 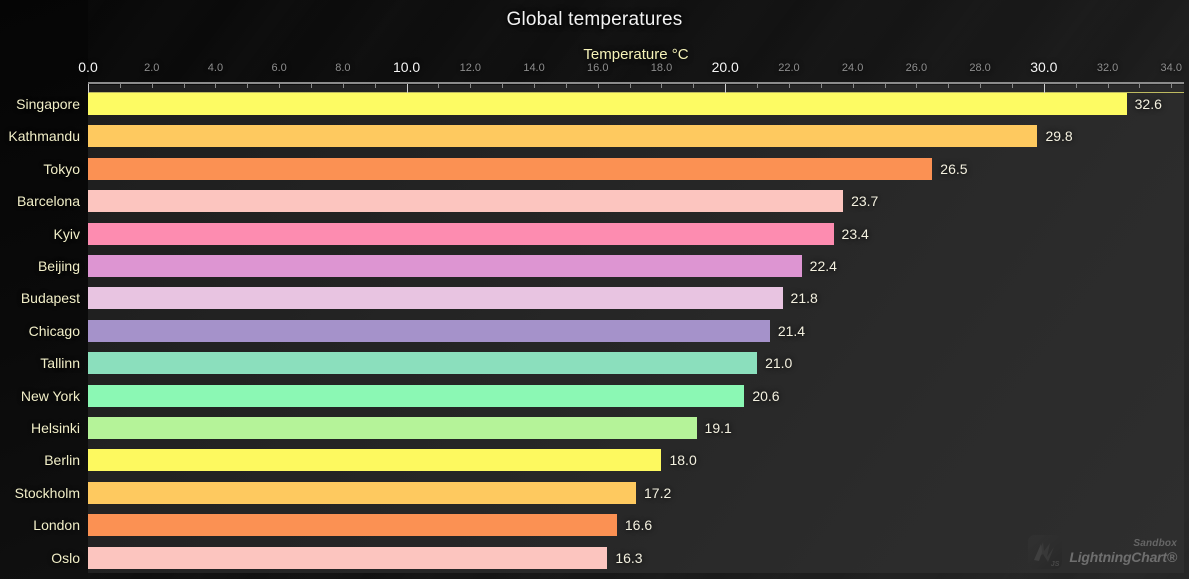 I want to click on category-label-text: London, so click(x=56, y=525).